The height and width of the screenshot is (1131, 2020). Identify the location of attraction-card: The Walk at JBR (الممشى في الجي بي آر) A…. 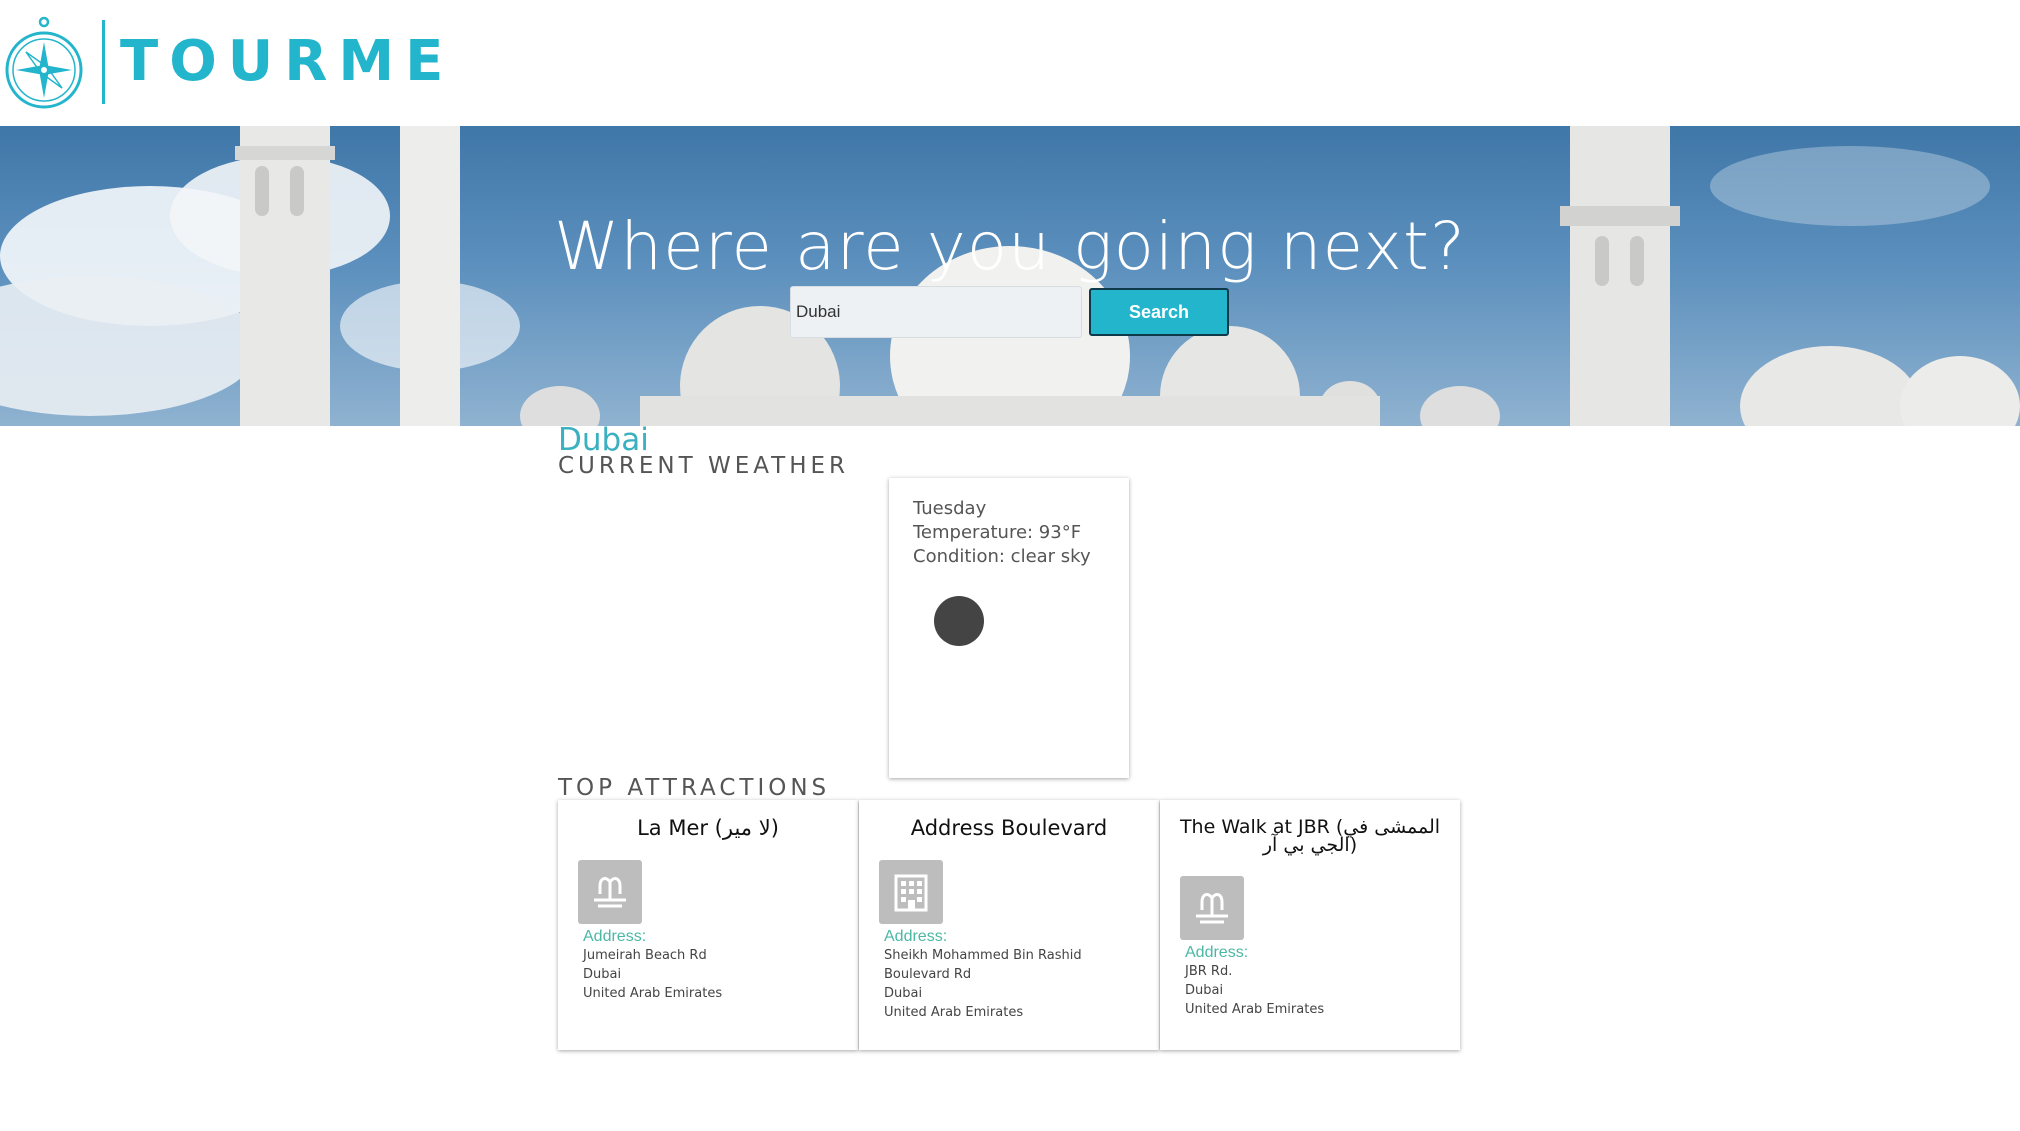
(1310, 925).